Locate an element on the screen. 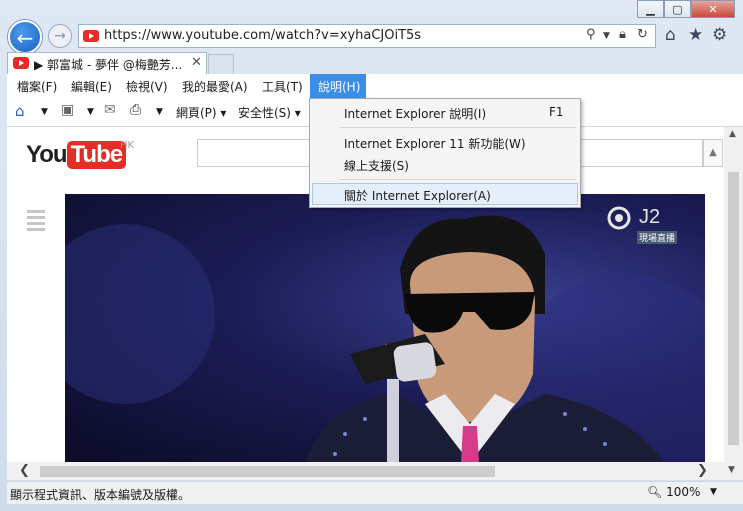  back-button: ← is located at coordinates (25, 37).